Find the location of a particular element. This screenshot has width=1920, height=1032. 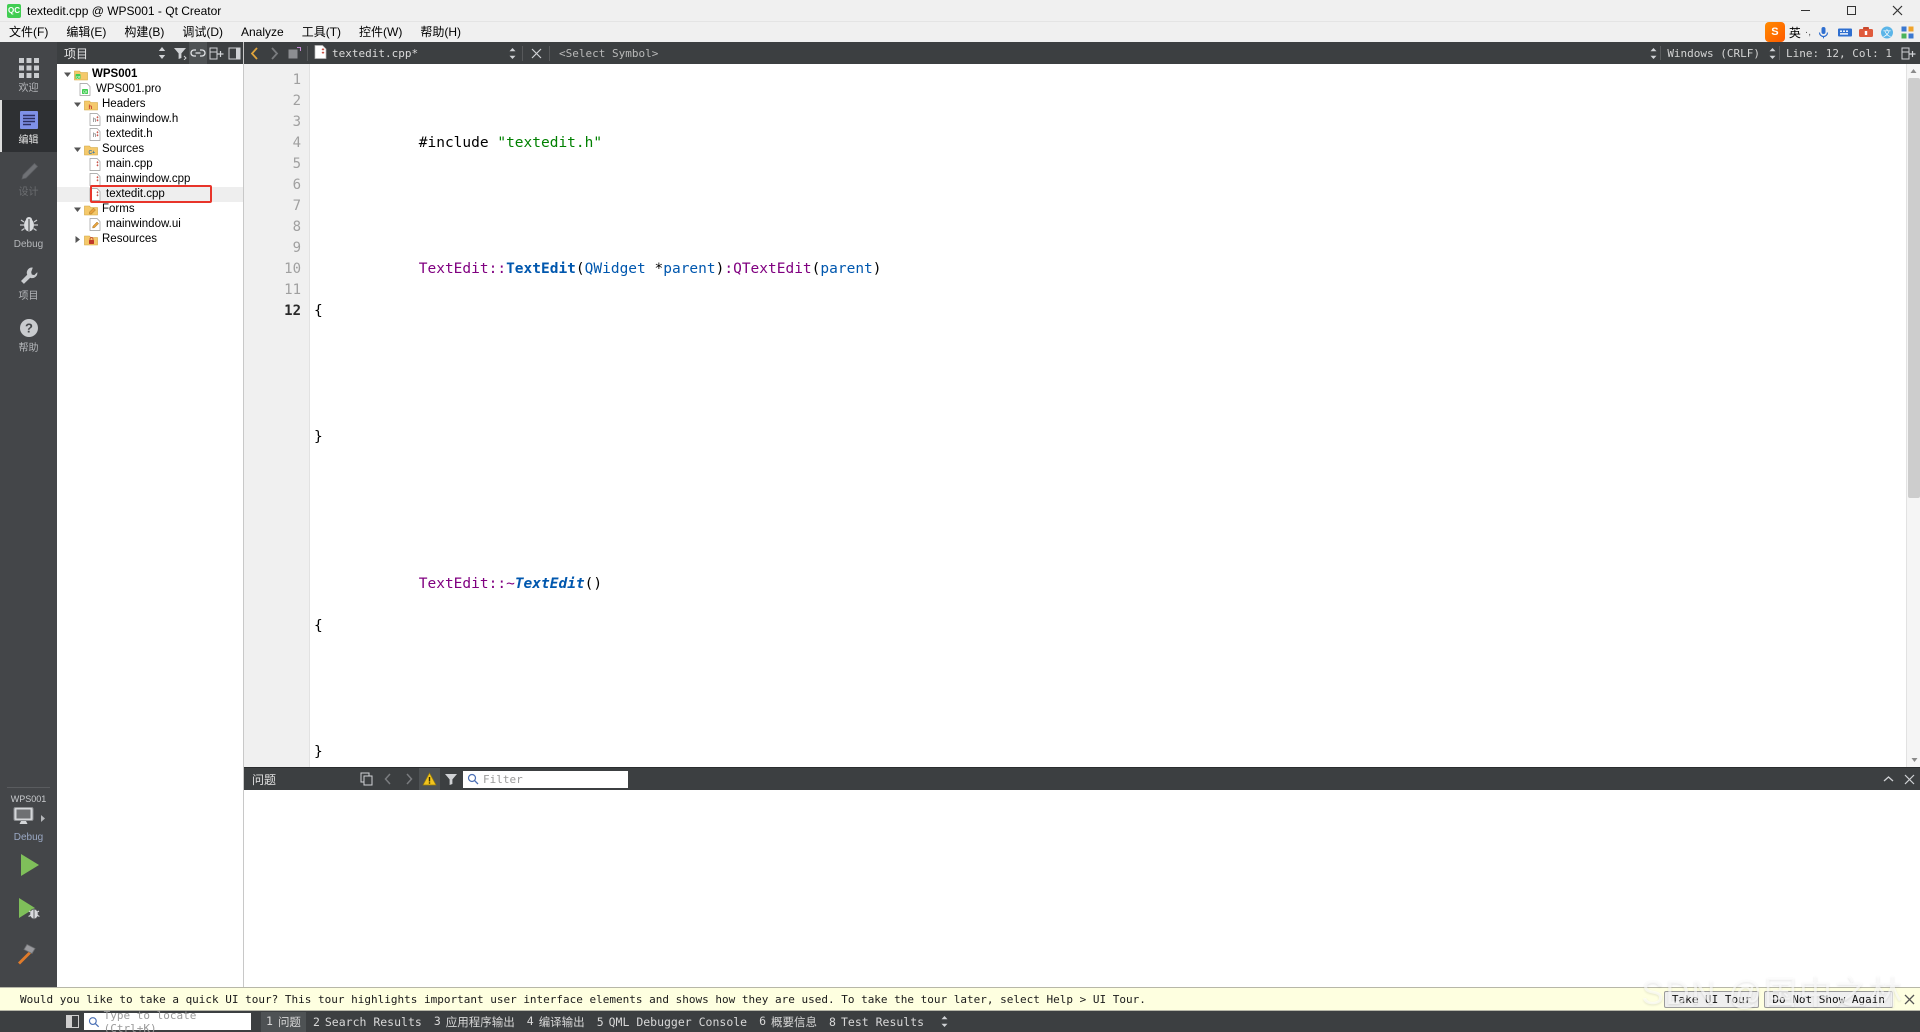

close-document-icon is located at coordinates (536, 53).